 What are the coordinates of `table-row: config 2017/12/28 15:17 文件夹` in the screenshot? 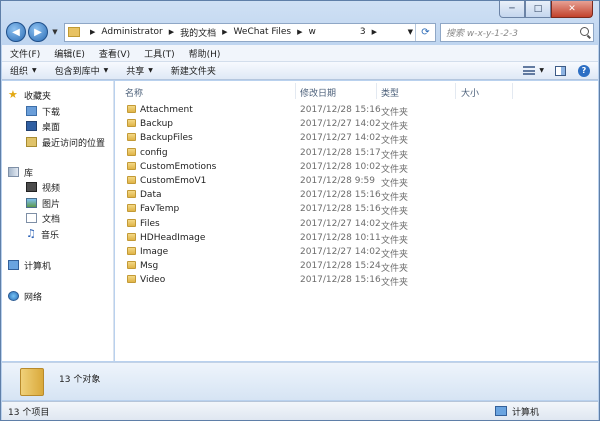 It's located at (356, 153).